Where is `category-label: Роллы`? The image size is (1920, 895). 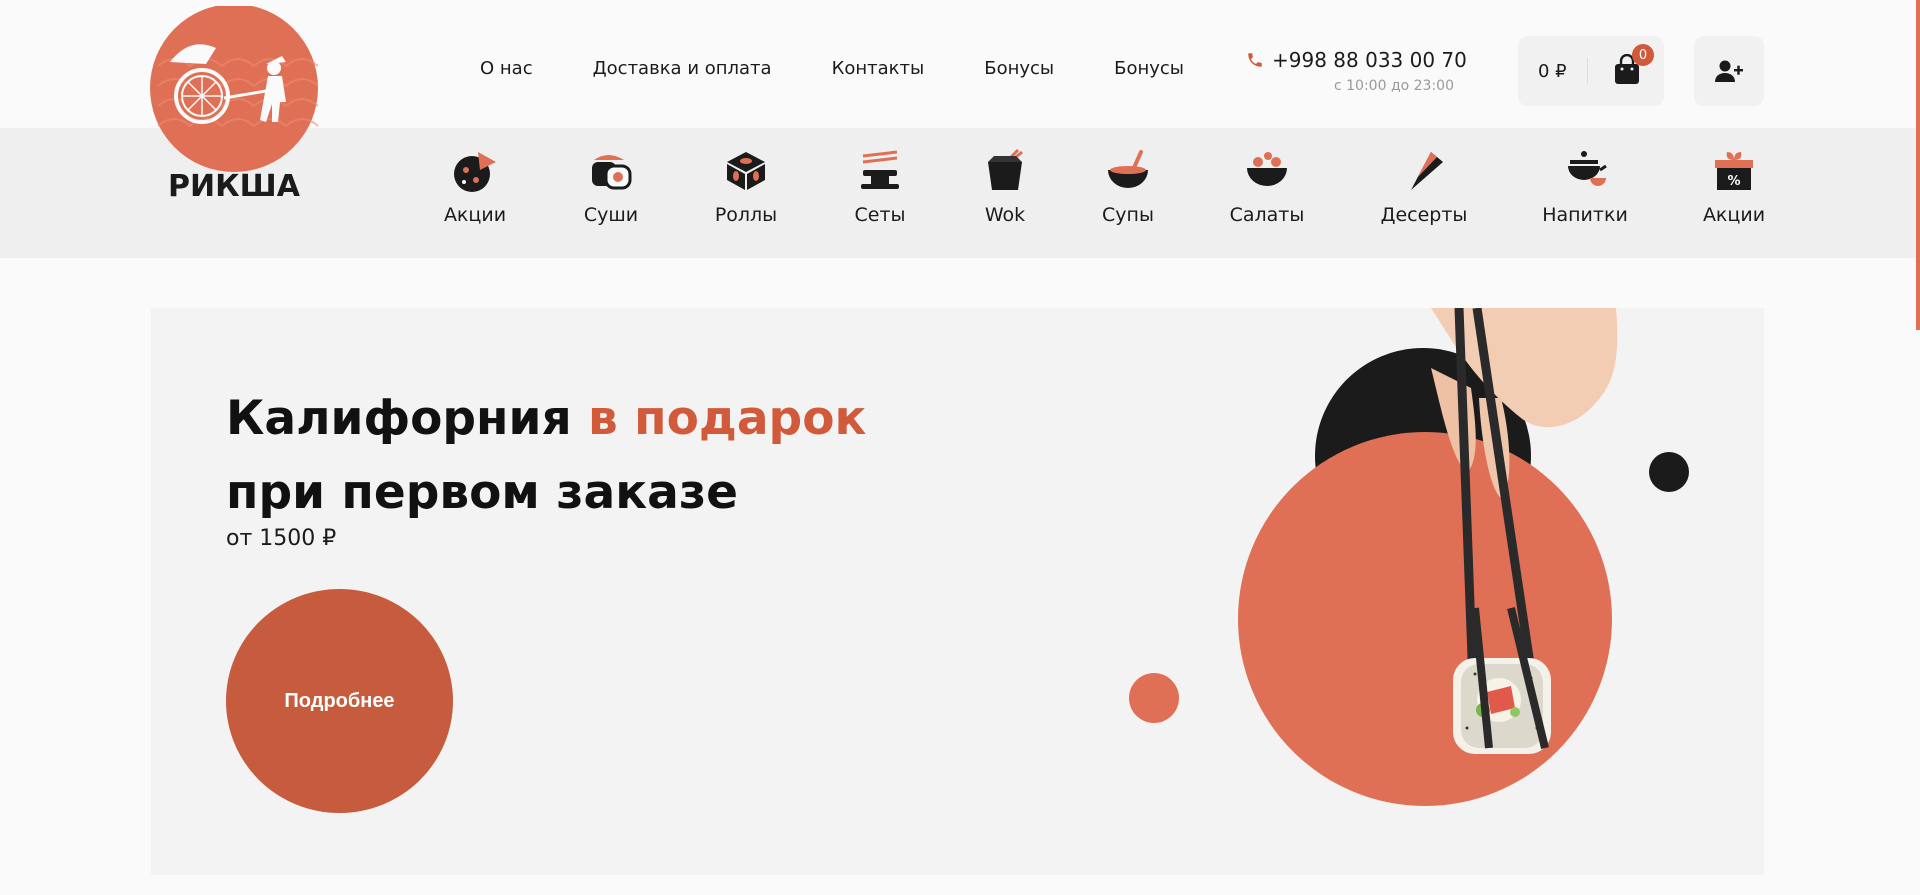 category-label: Роллы is located at coordinates (746, 215).